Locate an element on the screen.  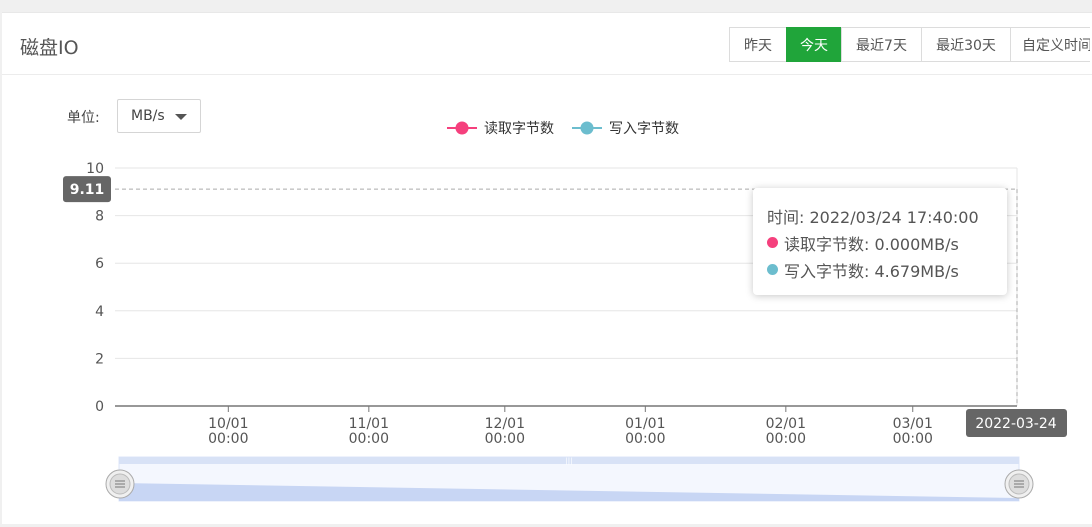
y-tick-label-0: 0 is located at coordinates (99, 407).